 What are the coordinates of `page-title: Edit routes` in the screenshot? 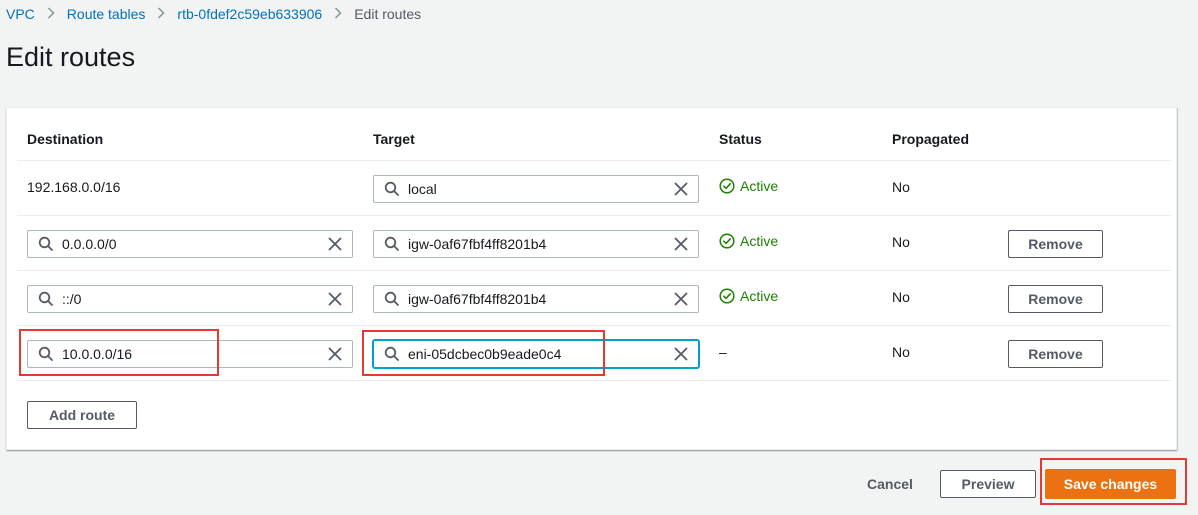 It's located at (71, 57).